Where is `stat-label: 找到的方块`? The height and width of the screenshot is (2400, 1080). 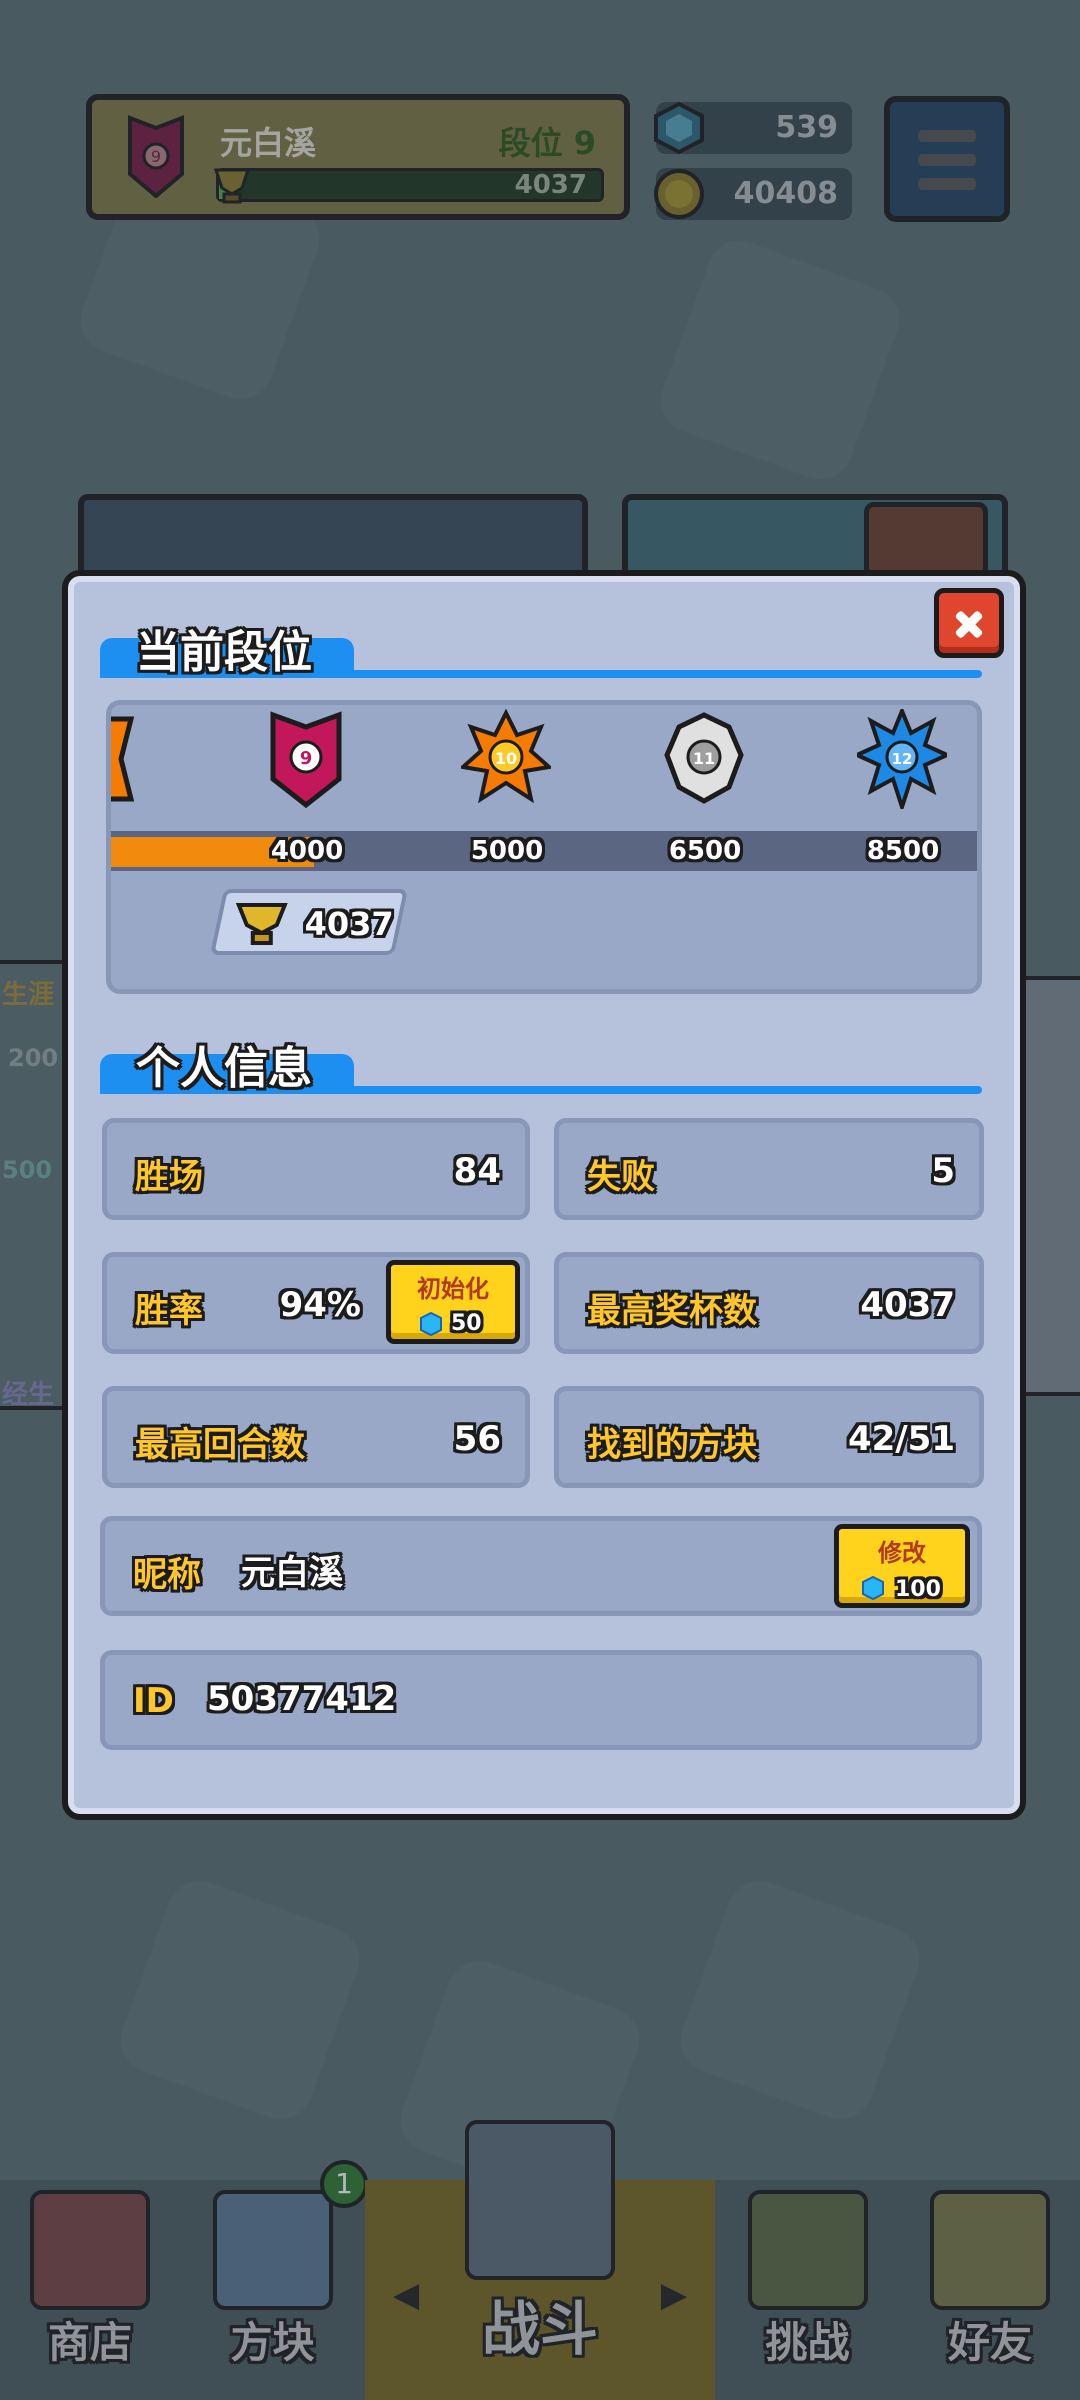
stat-label: 找到的方块 is located at coordinates (672, 1445).